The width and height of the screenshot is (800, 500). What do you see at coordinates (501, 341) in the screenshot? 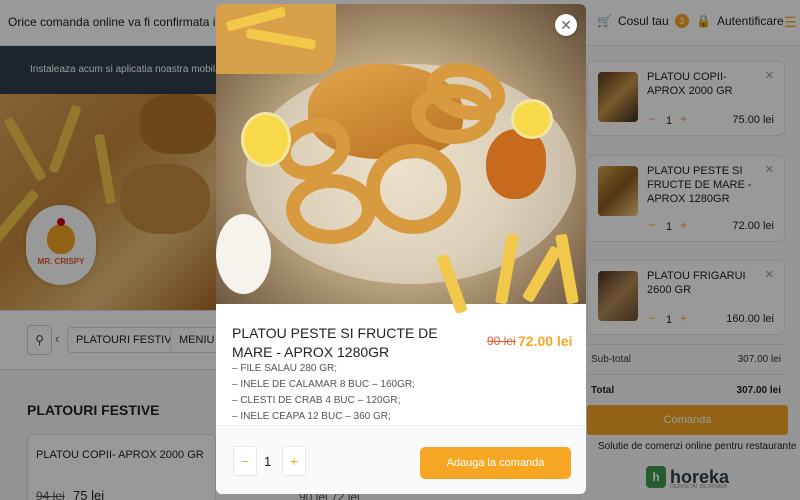
I see `modal-old-price: 90 lei` at bounding box center [501, 341].